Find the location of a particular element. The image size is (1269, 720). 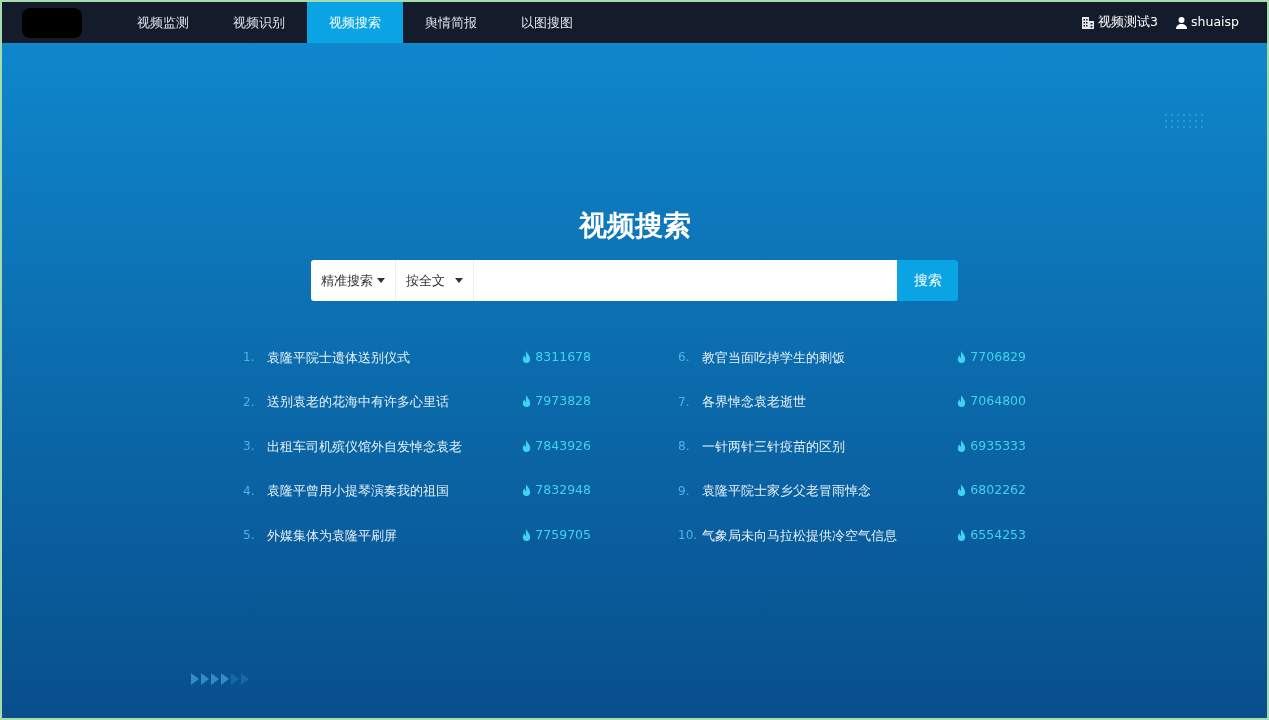

trending-link: 袁隆平院士家乡父老冒雨悼念 is located at coordinates (829, 491).